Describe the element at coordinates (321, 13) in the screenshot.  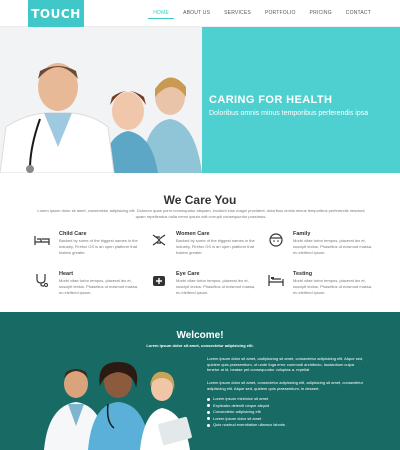
I see `nav-pricing: PRICING` at that location.